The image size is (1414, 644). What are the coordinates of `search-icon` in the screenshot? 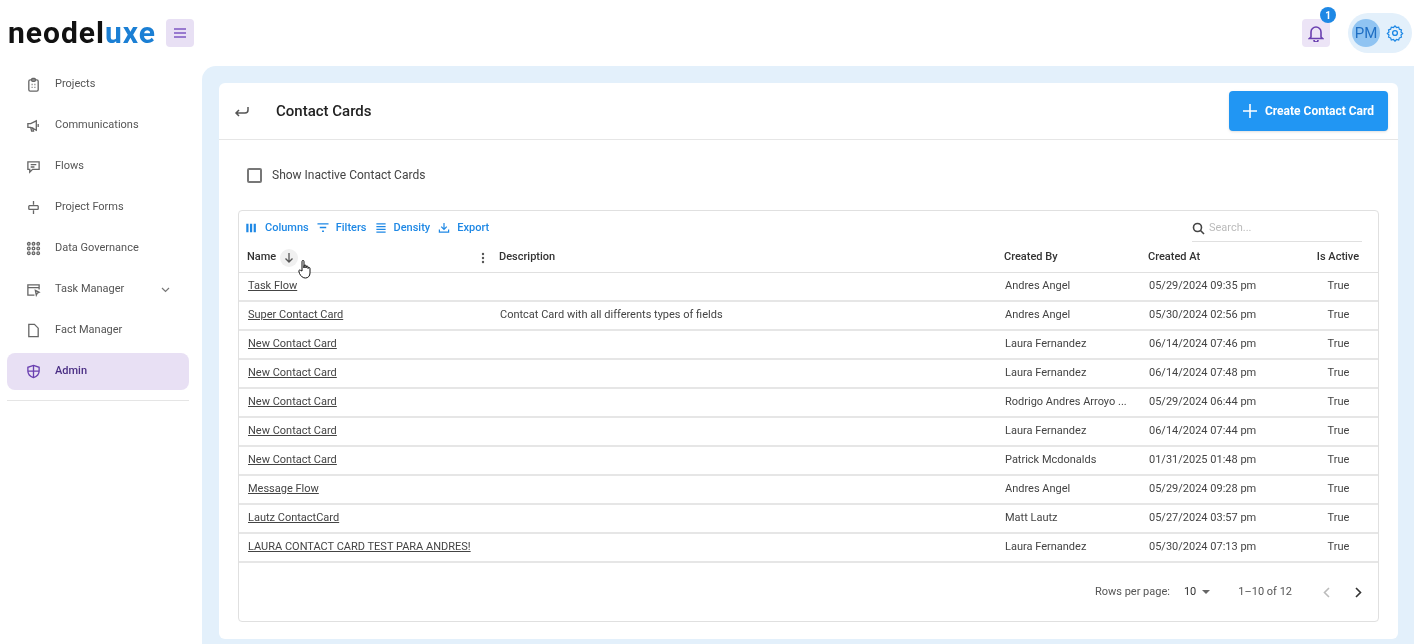 It's located at (1198, 228).